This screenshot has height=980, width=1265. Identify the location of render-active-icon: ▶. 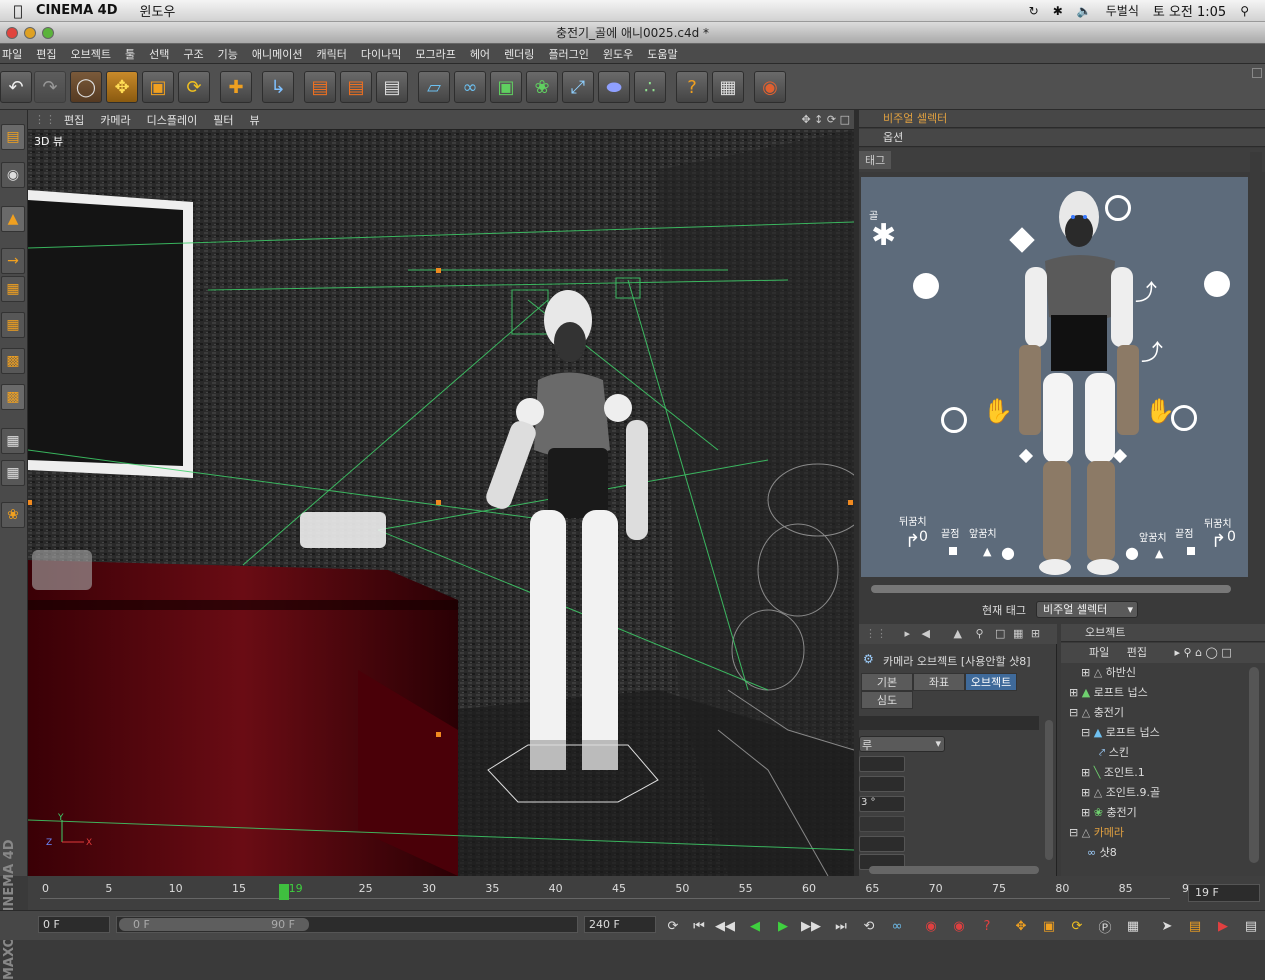
(1223, 926).